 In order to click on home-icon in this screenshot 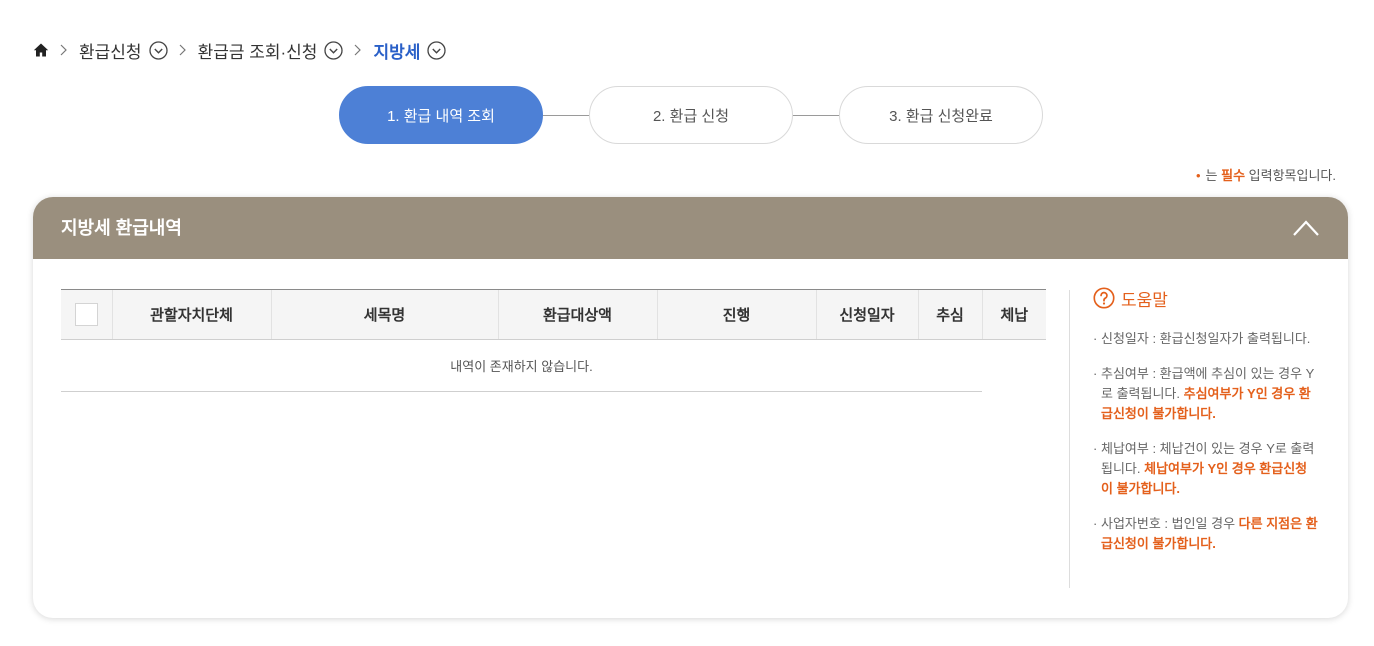, I will do `click(41, 50)`.